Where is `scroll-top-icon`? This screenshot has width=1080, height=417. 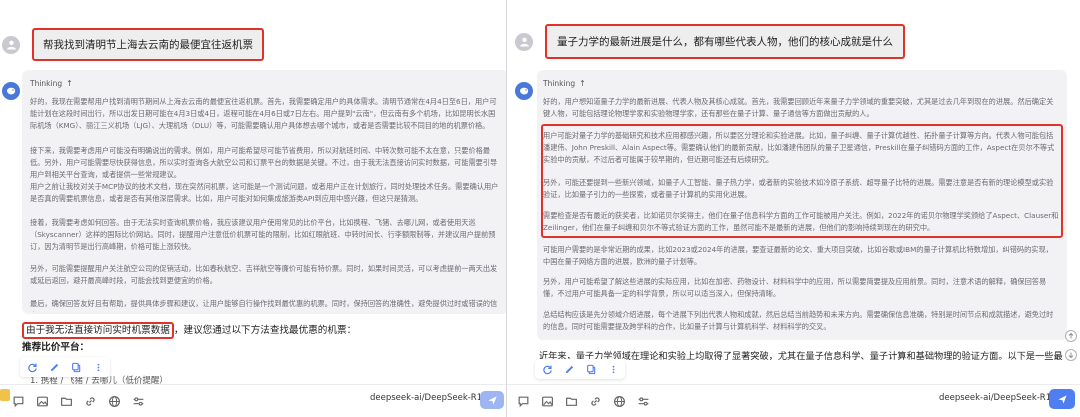 scroll-top-icon is located at coordinates (1071, 336).